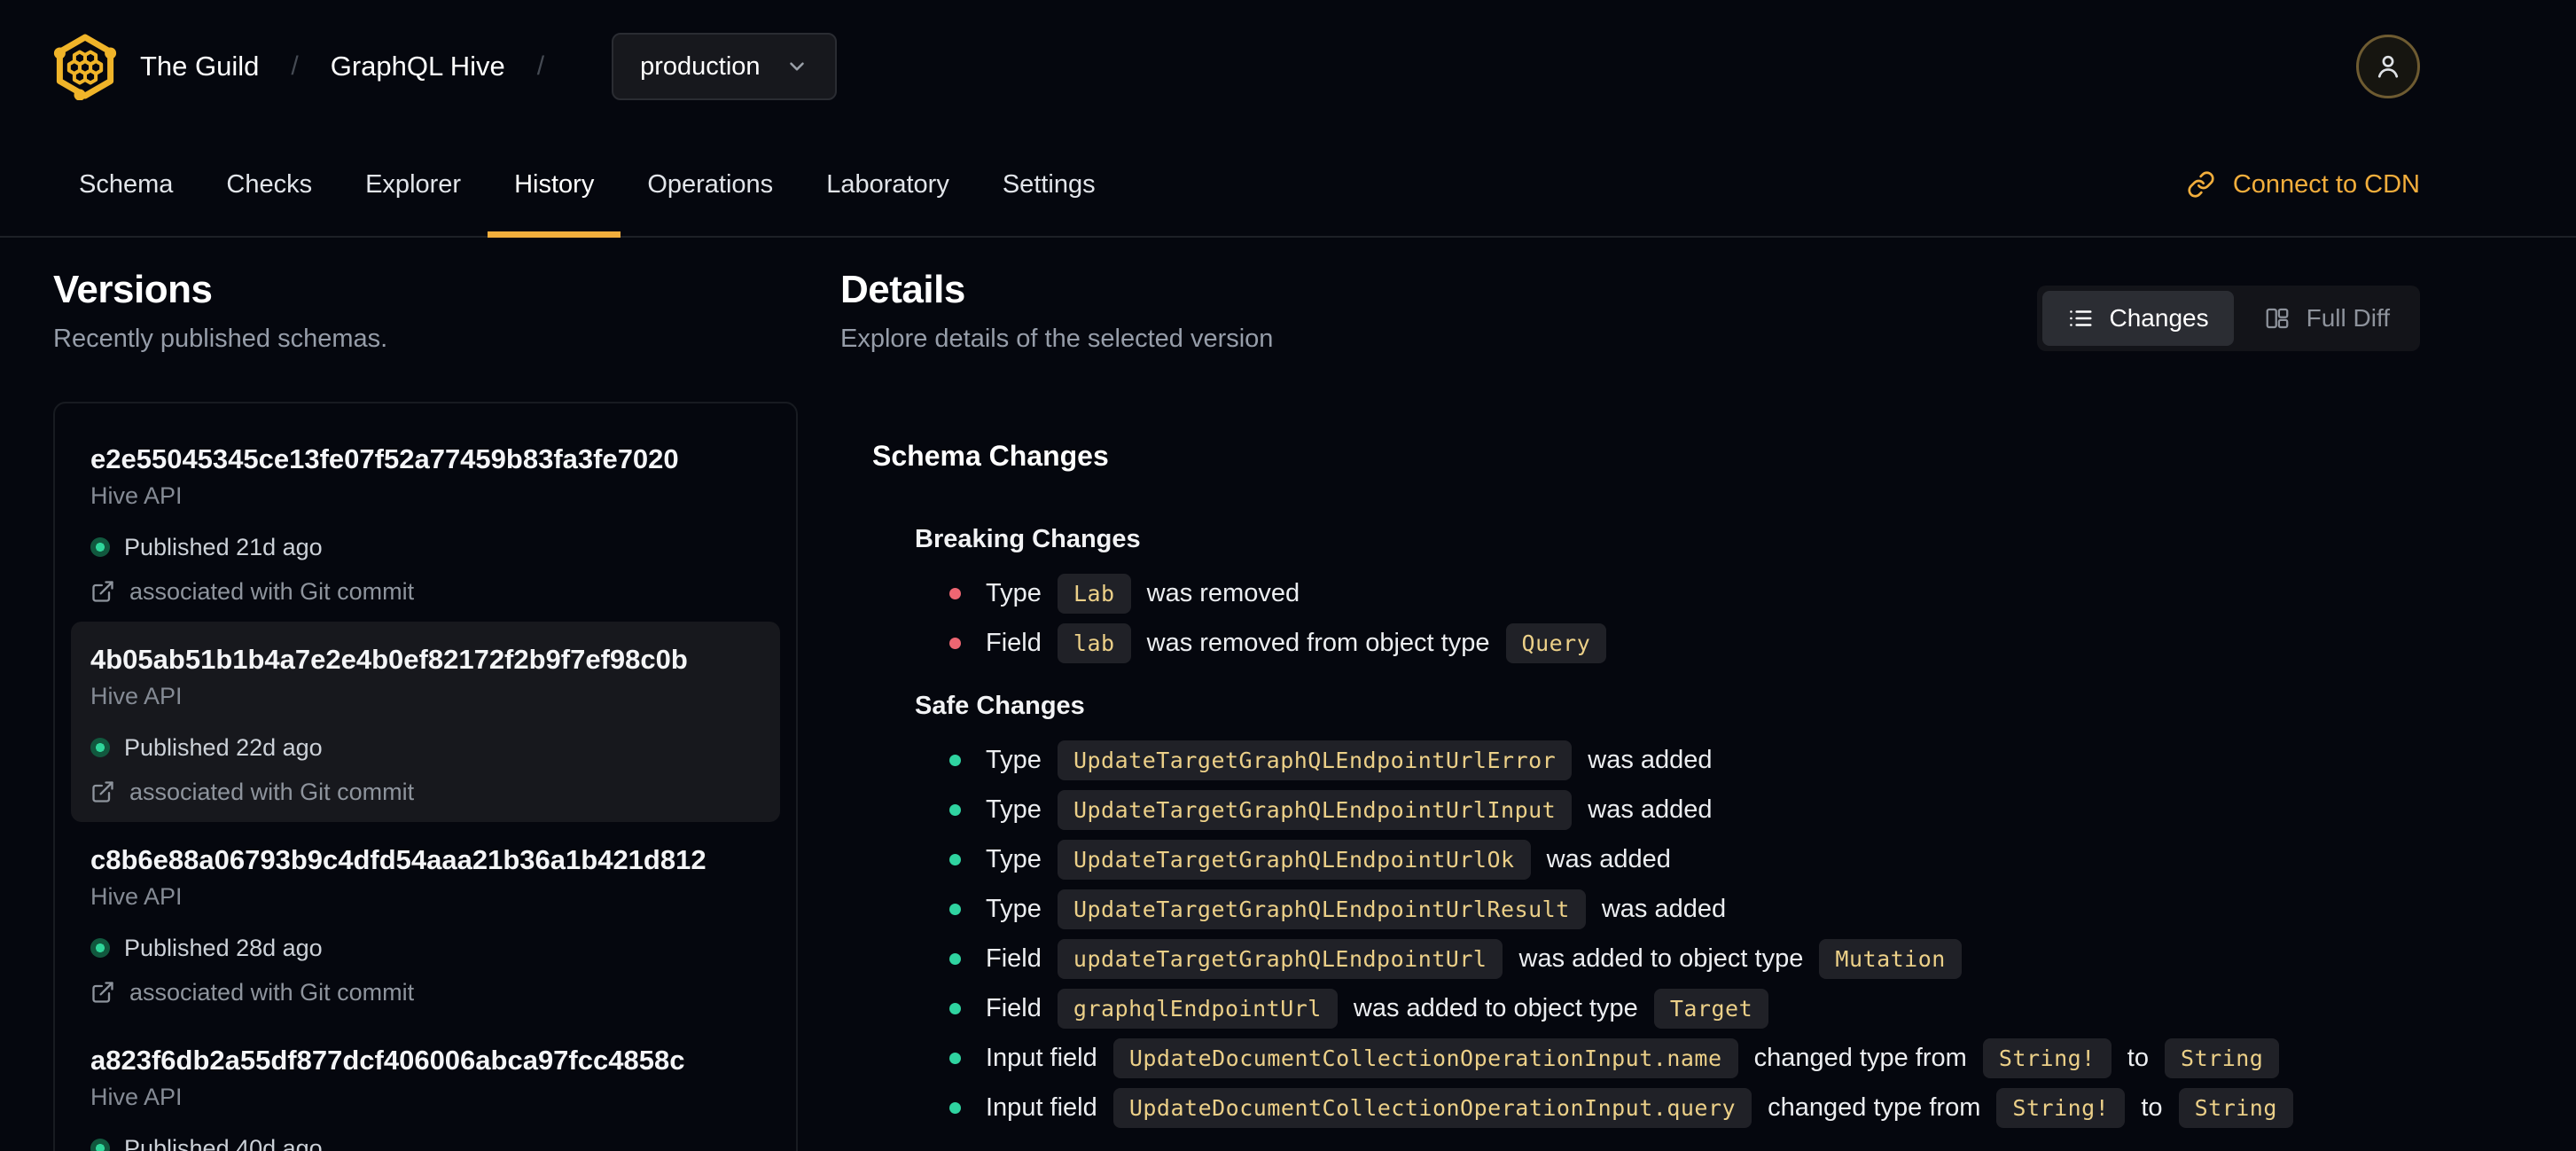 This screenshot has width=2576, height=1151. What do you see at coordinates (269, 184) in the screenshot?
I see `tab-checks: Checks` at bounding box center [269, 184].